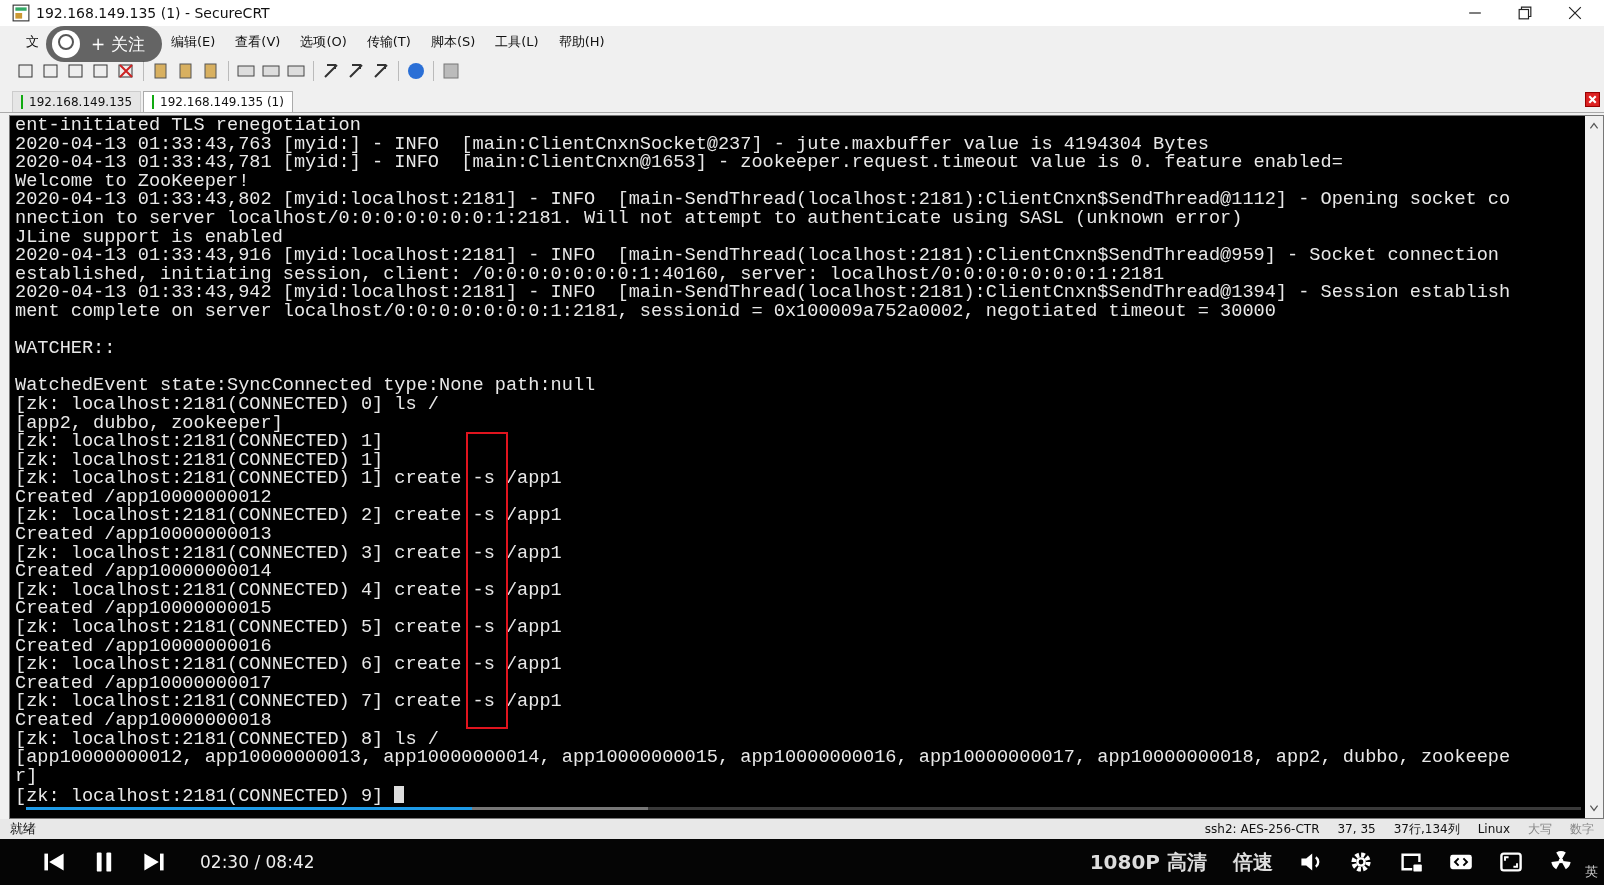  Describe the element at coordinates (199, 797) in the screenshot. I see `terminal-line: [zk: localhost:2181(CONNECTED) 9]` at that location.